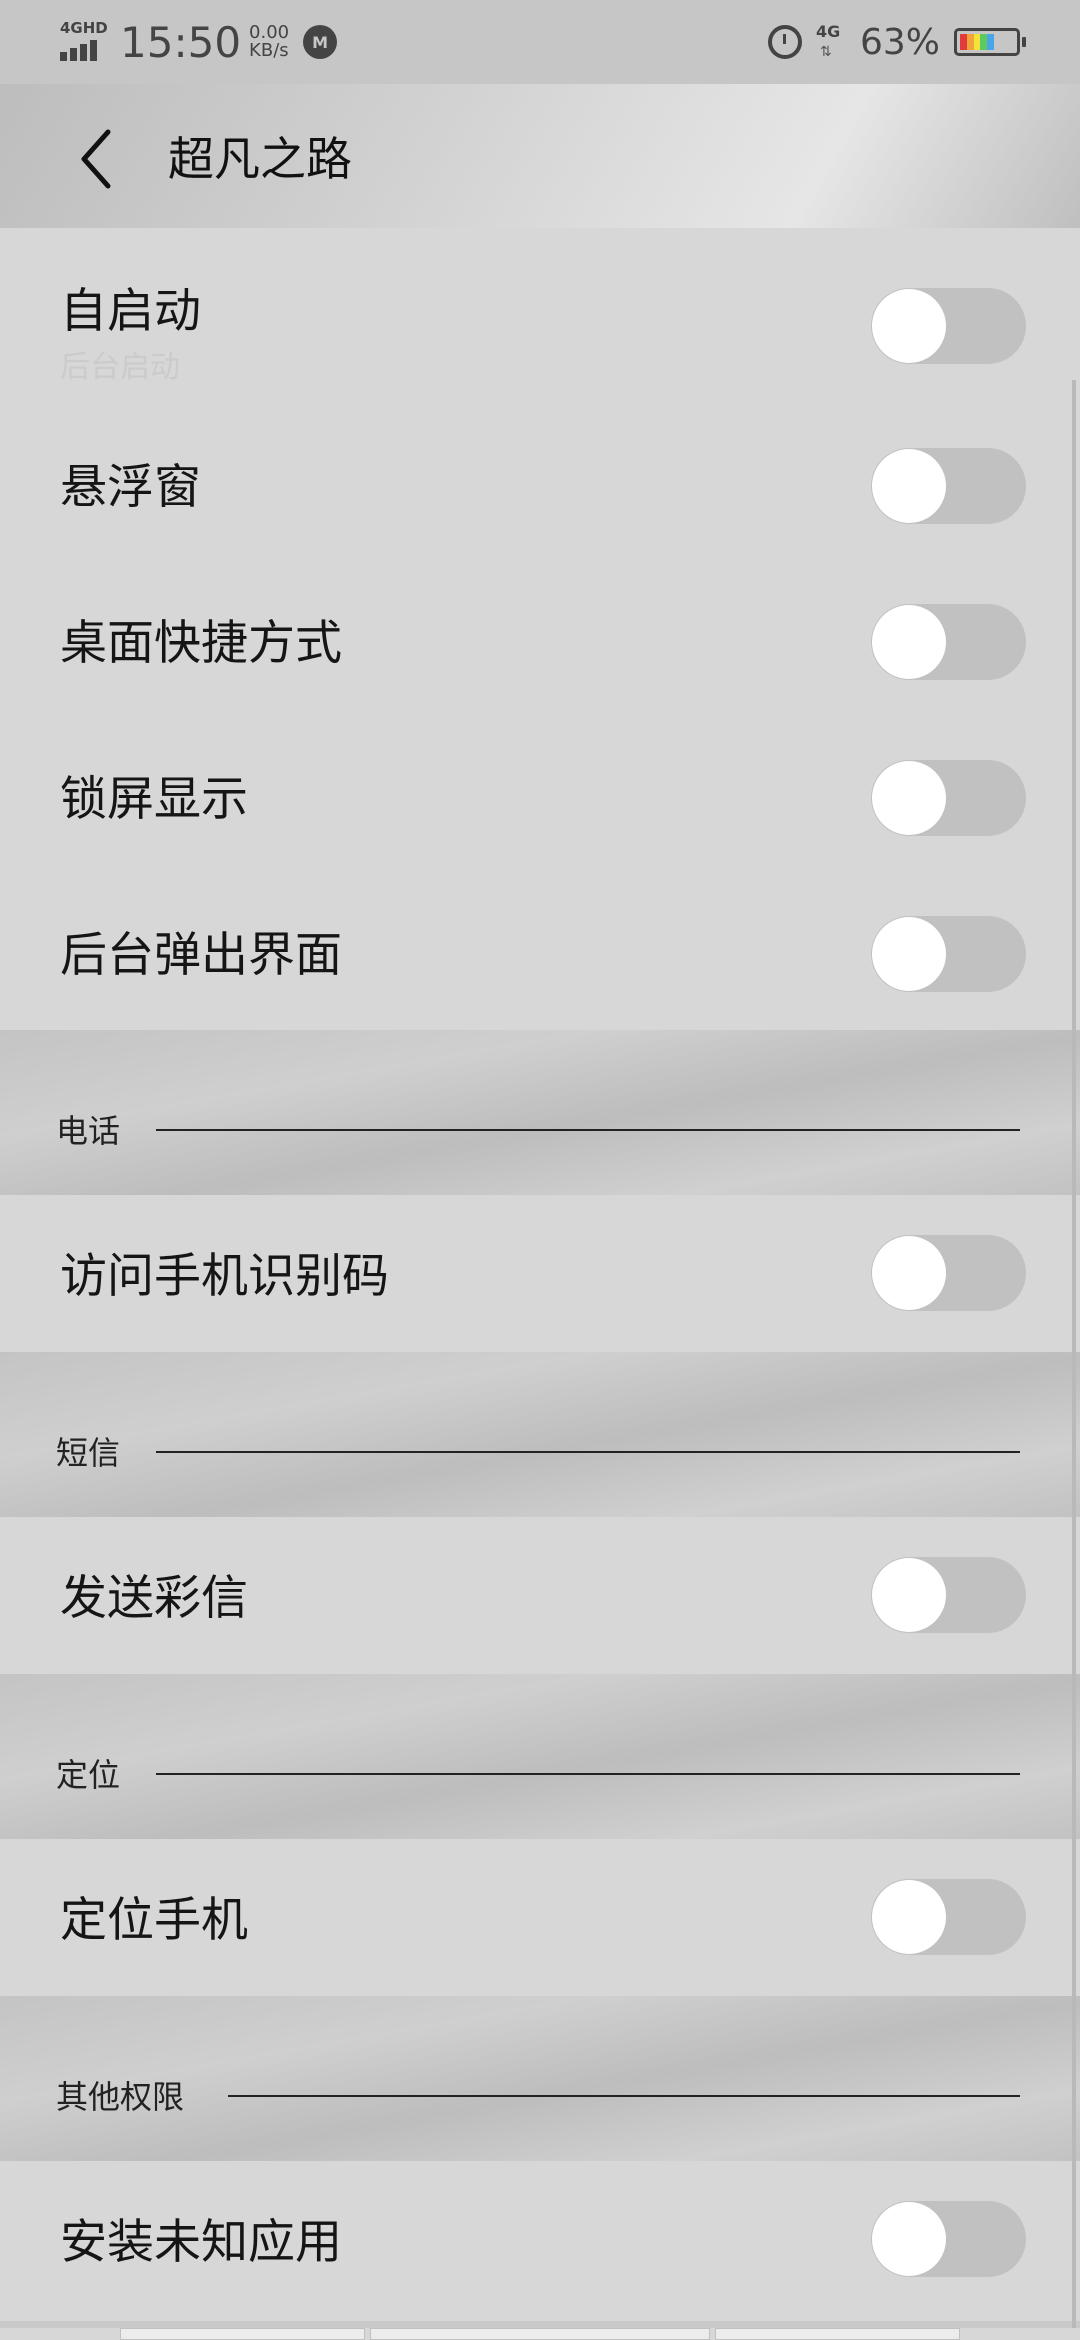  I want to click on alarm-icon, so click(784, 42).